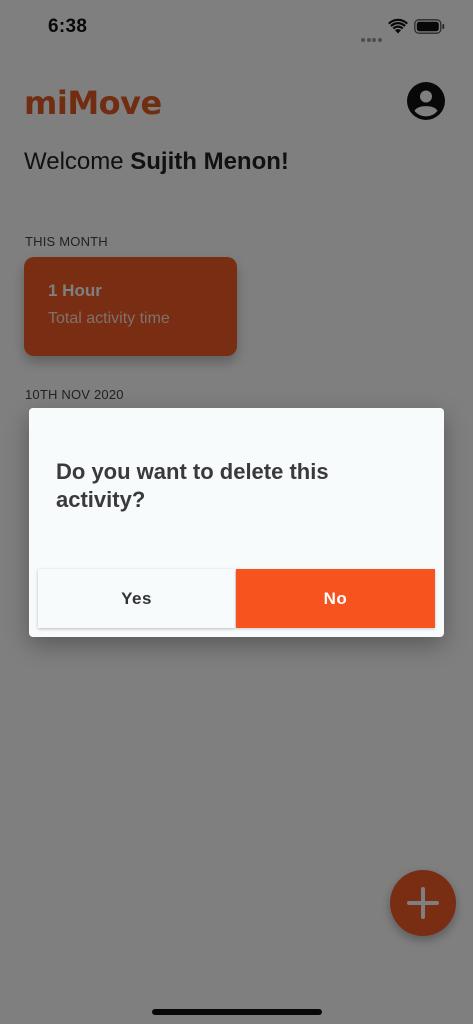 This screenshot has width=473, height=1024. Describe the element at coordinates (192, 485) in the screenshot. I see `dialog-message: Do you want to delete this activity?` at that location.